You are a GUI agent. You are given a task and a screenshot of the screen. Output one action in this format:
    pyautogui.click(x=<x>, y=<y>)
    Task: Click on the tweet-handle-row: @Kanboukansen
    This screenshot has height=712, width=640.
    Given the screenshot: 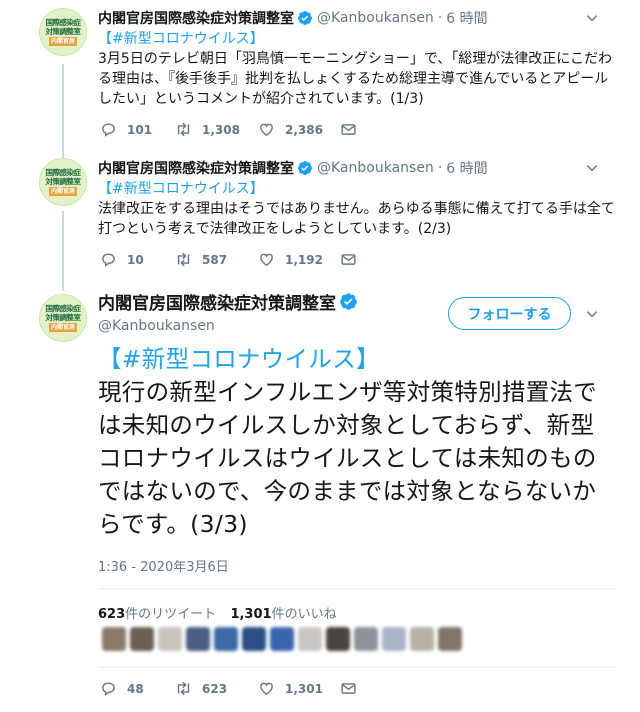 What is the action you would take?
    pyautogui.click(x=156, y=326)
    